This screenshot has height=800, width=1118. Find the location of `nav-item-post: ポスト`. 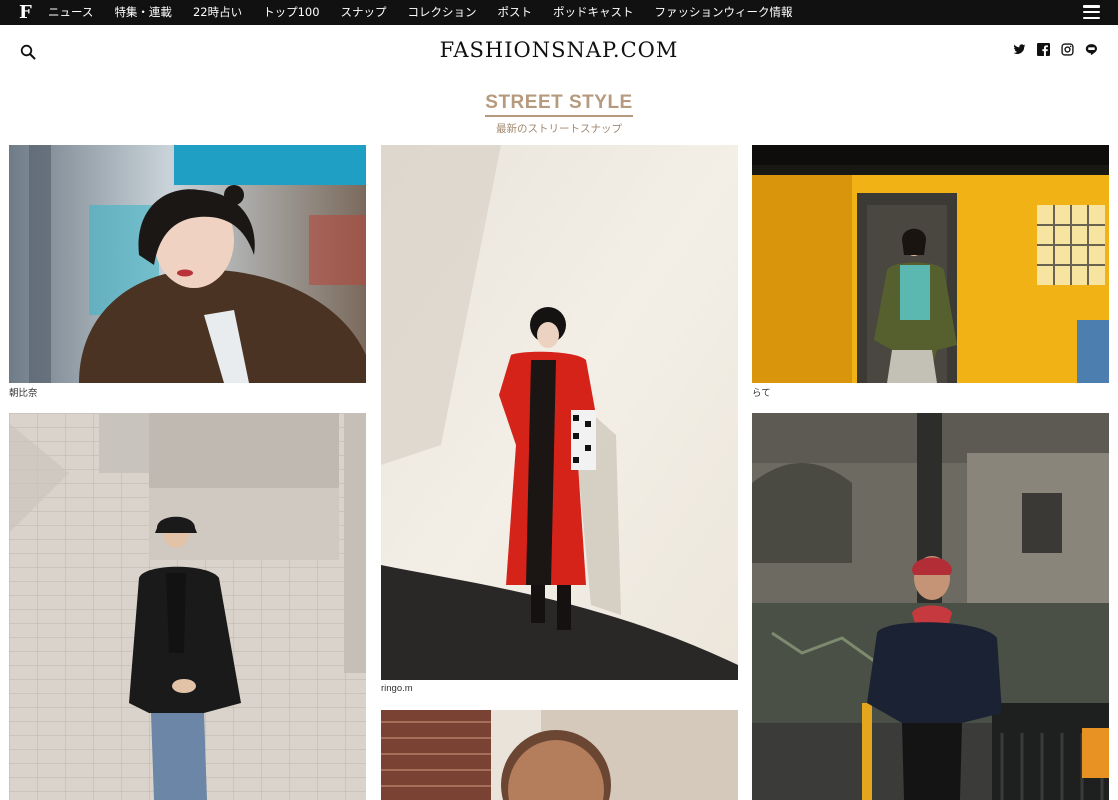

nav-item-post: ポスト is located at coordinates (515, 12).